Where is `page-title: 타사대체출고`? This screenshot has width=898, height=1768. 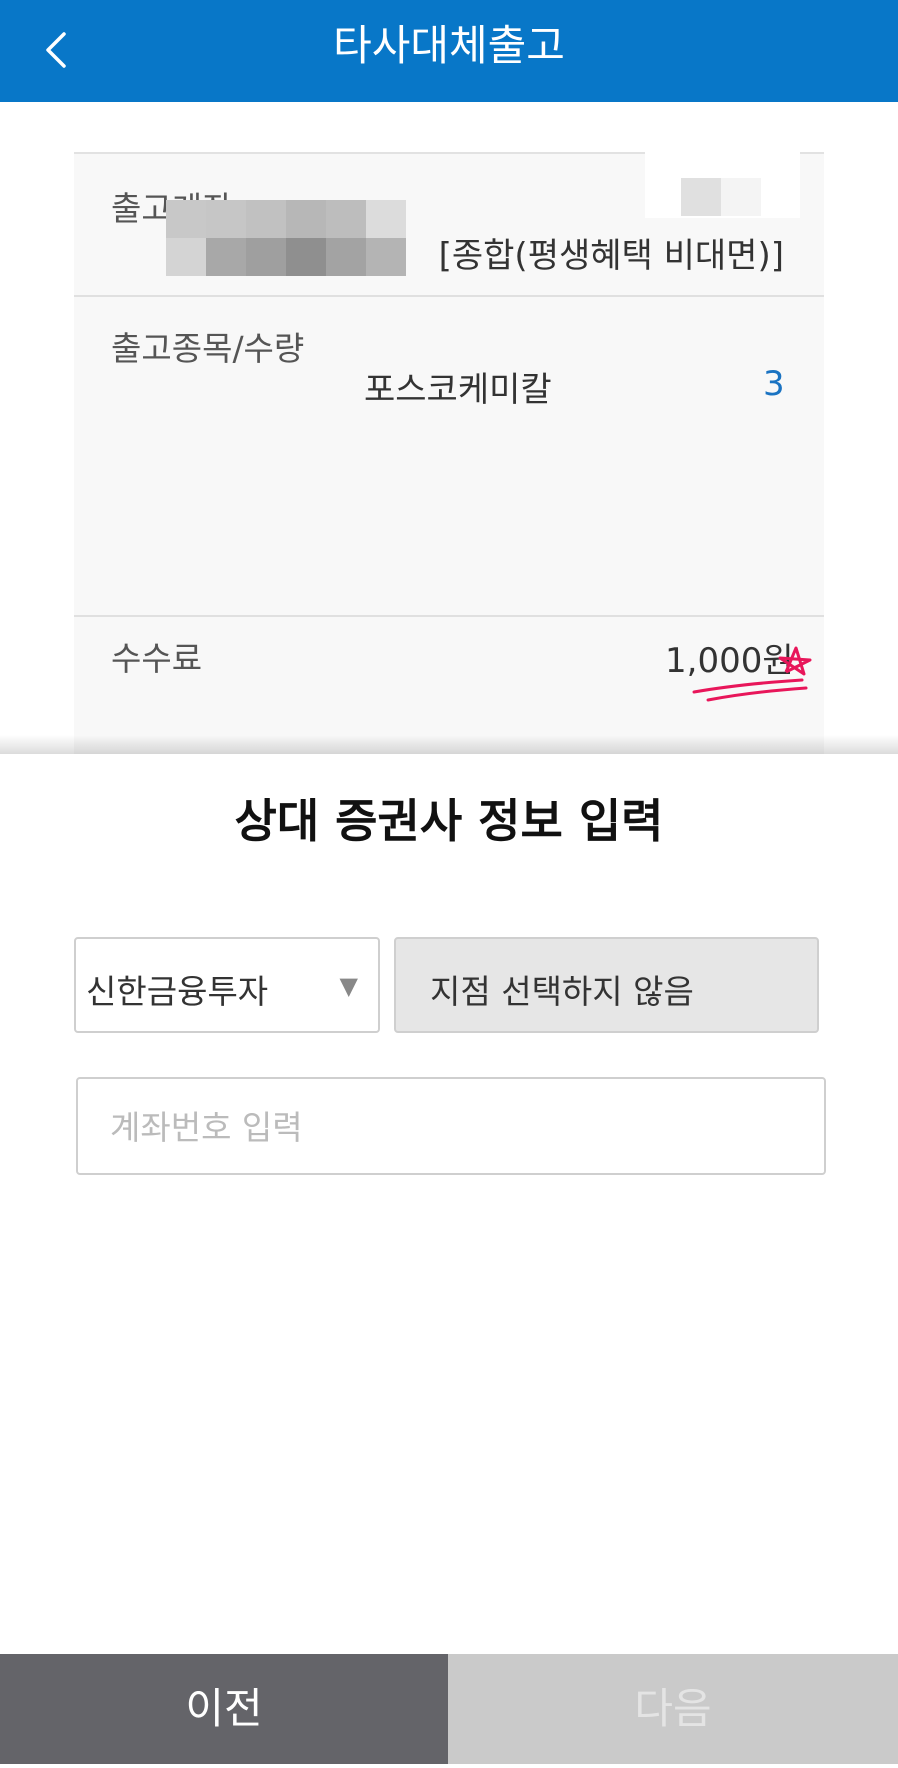 page-title: 타사대체출고 is located at coordinates (449, 45).